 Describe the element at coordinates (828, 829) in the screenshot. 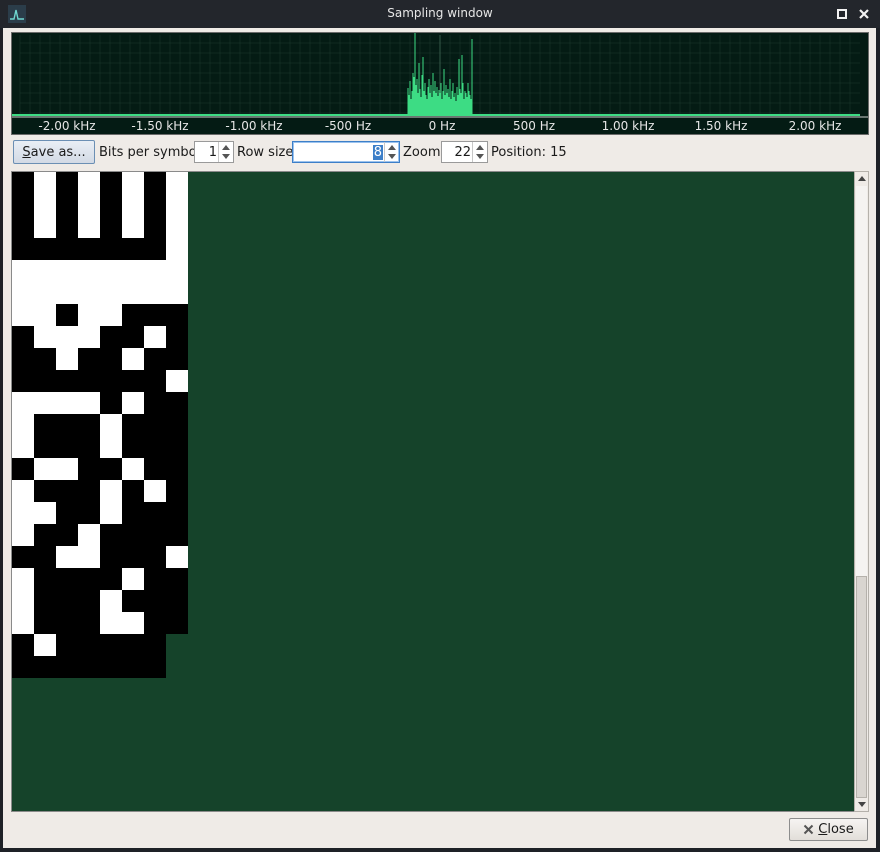

I see `close-button: Close` at that location.